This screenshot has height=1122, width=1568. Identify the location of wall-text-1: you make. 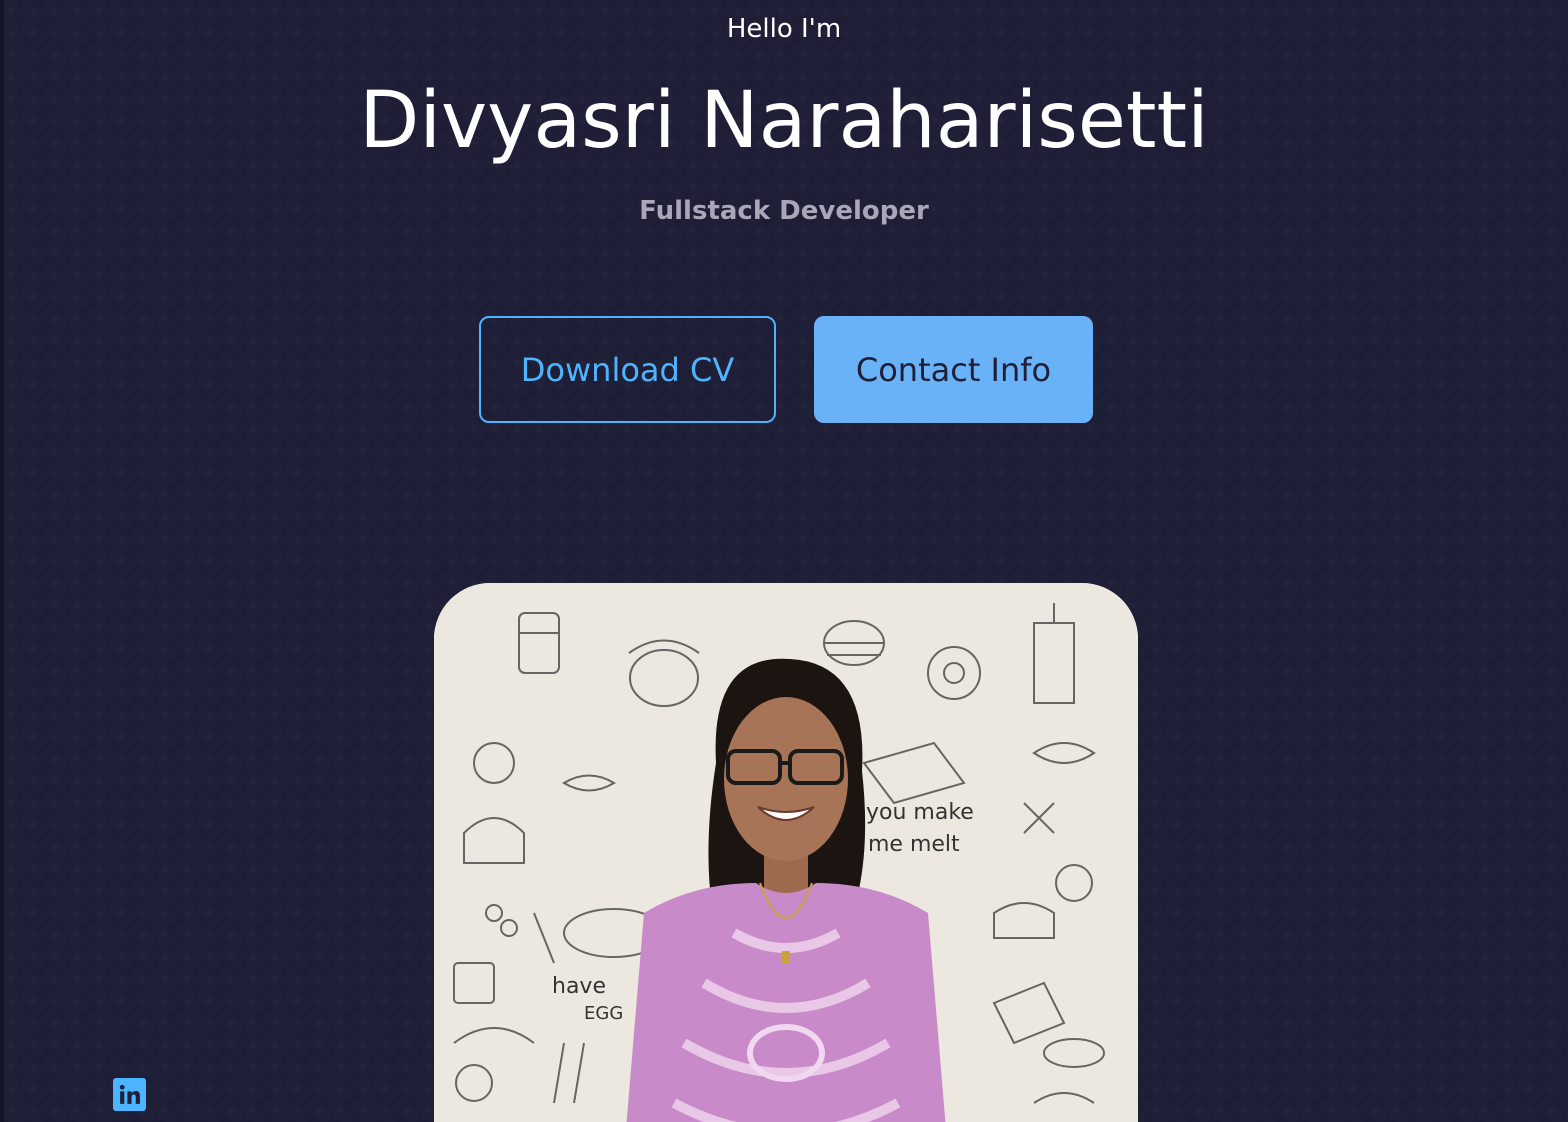
(920, 812).